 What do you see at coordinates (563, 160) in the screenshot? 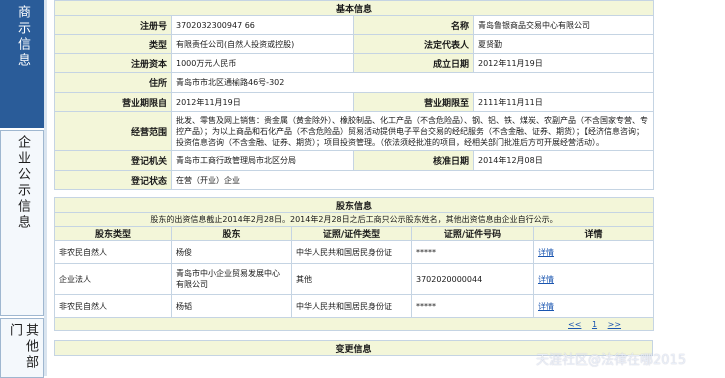
I see `approve-date-value: 2014年12月08日` at bounding box center [563, 160].